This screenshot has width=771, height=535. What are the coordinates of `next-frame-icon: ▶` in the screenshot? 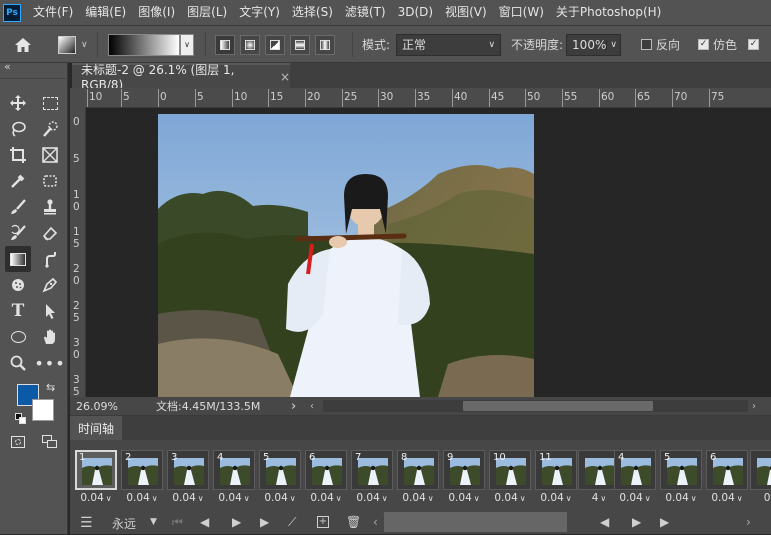 It's located at (264, 522).